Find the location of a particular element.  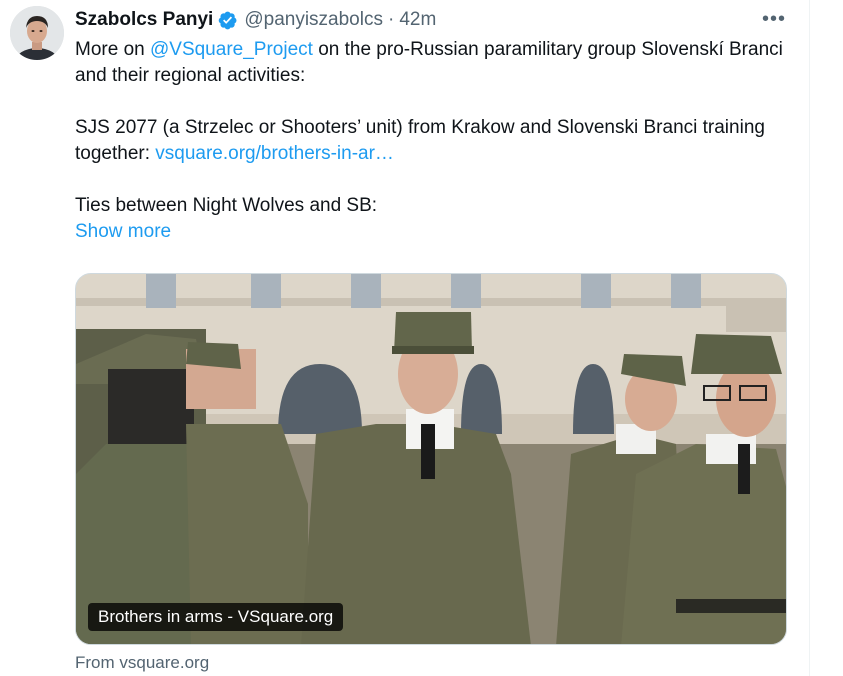

tweet-header: Szabolcs Panyi @panyiszabolcs · 42m is located at coordinates (255, 20).